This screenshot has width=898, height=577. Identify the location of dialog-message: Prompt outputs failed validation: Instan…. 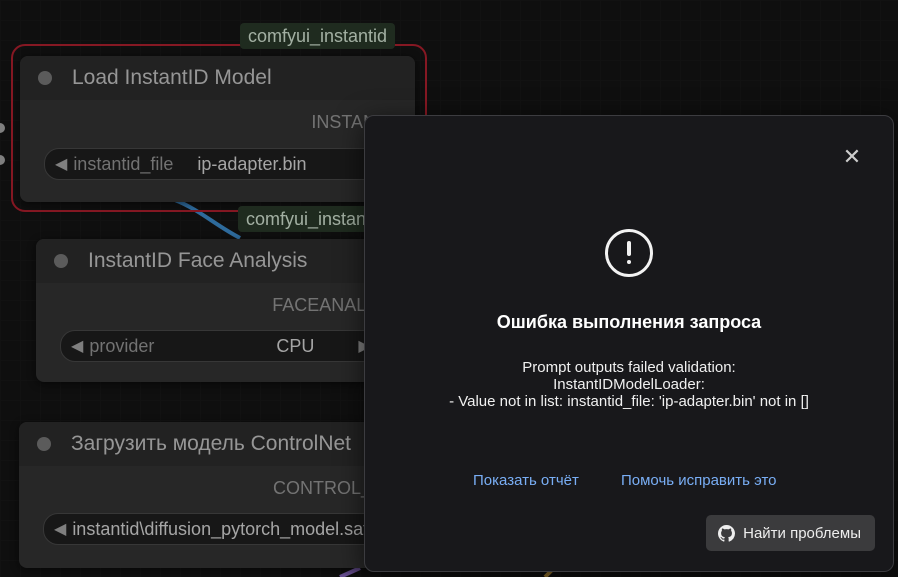
(629, 384).